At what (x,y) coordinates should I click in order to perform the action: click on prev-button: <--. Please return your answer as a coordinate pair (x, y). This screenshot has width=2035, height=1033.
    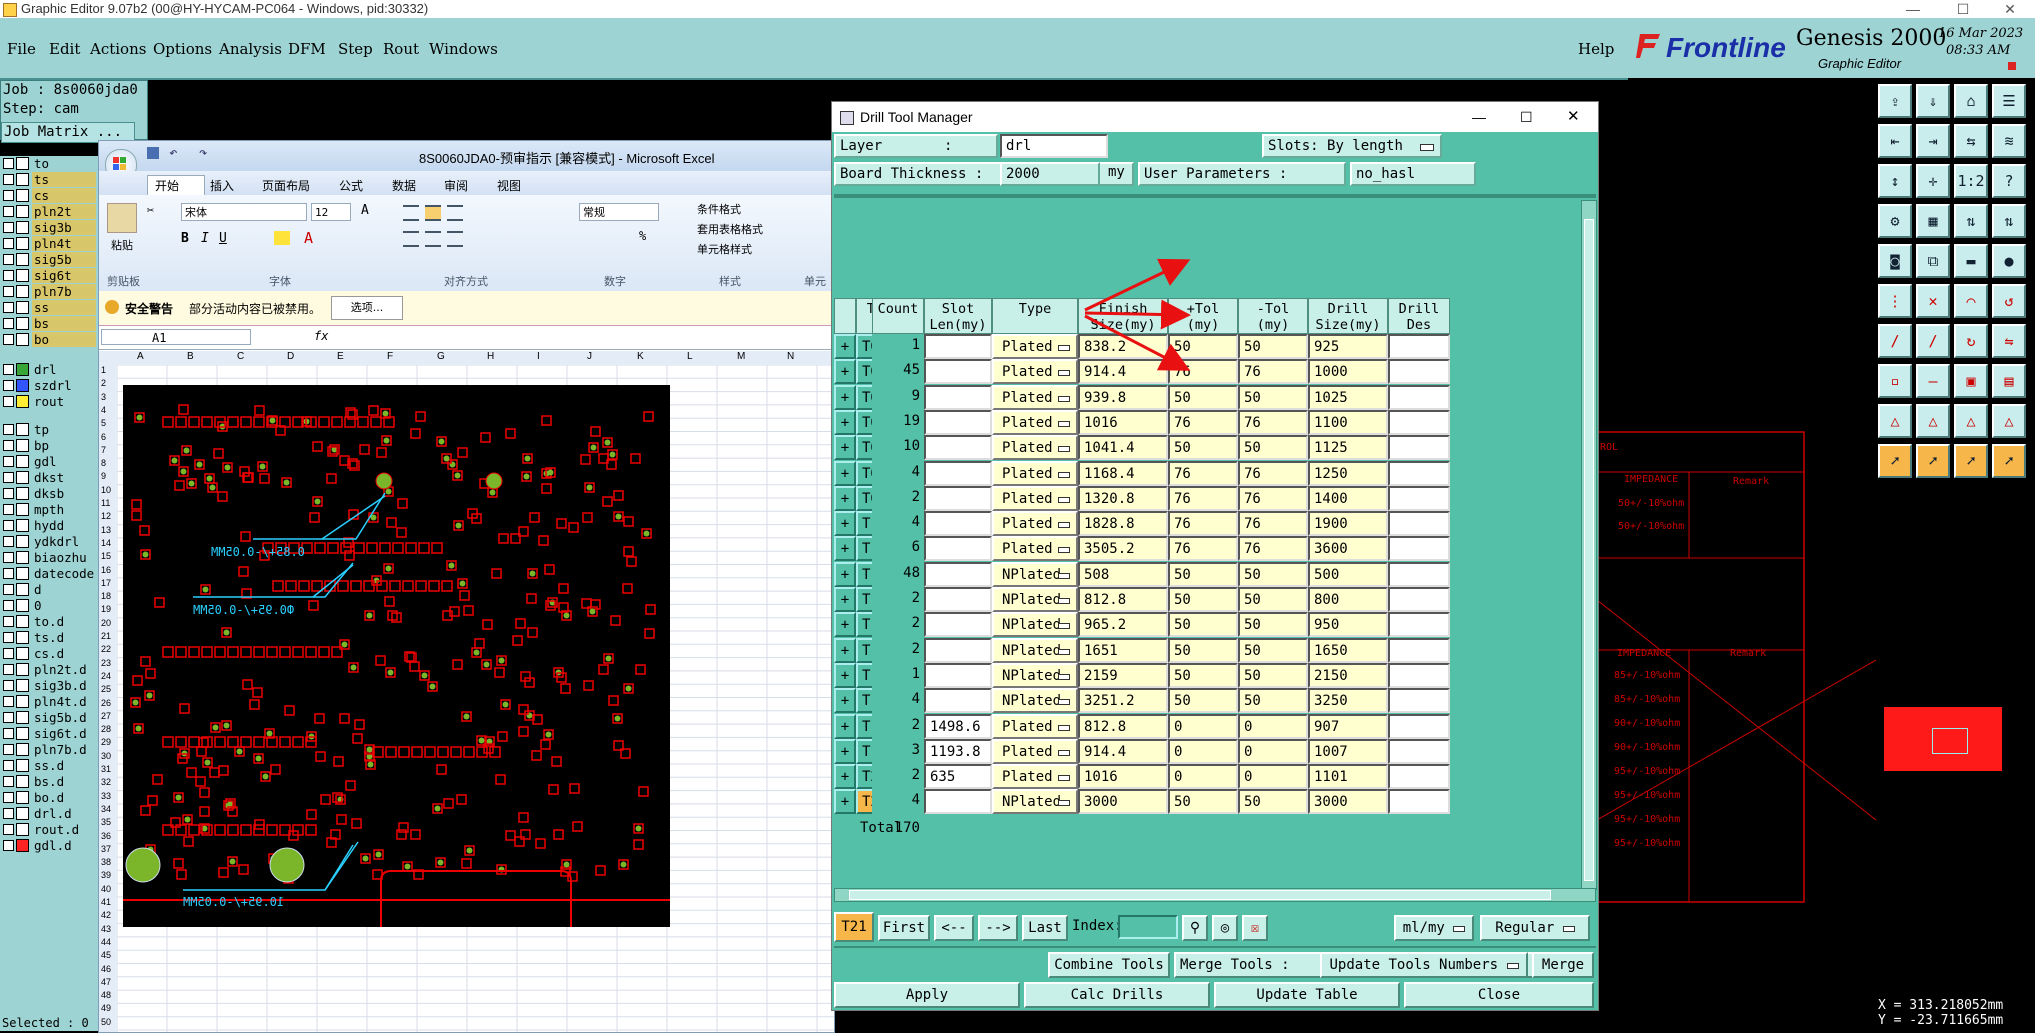
    Looking at the image, I should click on (954, 928).